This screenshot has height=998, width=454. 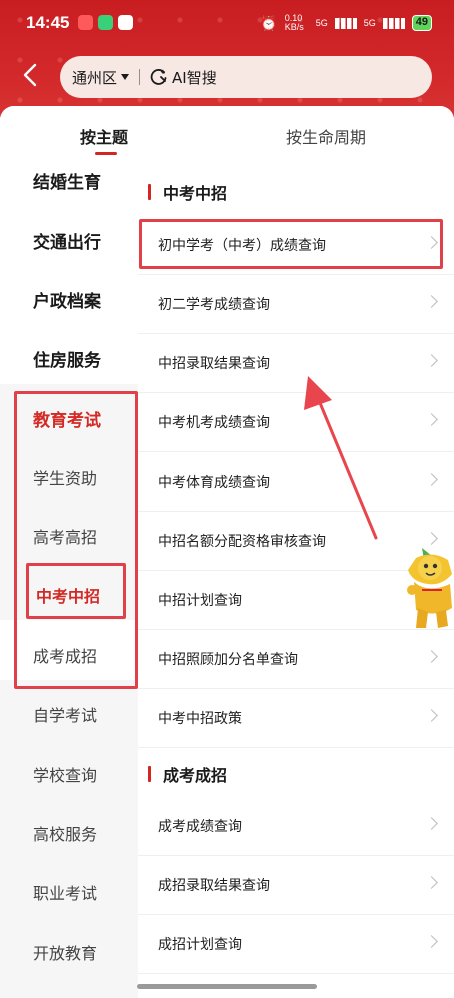 I want to click on net-speed: 0.10 KB/s, so click(x=294, y=22).